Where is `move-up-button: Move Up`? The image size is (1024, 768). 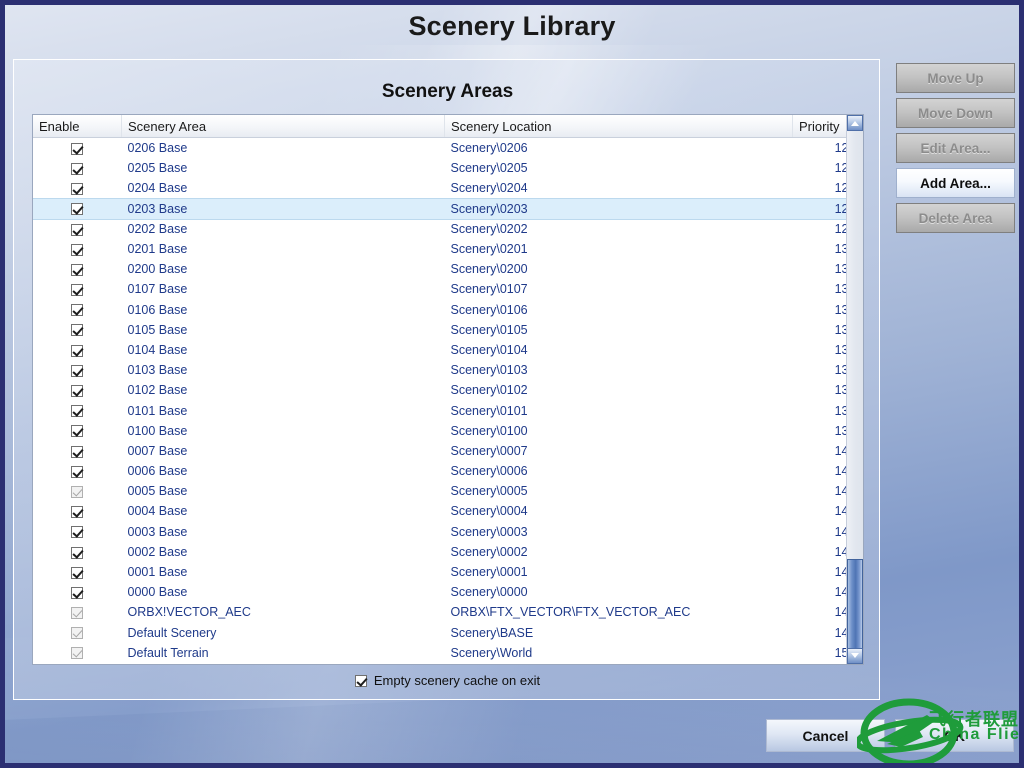 move-up-button: Move Up is located at coordinates (955, 78).